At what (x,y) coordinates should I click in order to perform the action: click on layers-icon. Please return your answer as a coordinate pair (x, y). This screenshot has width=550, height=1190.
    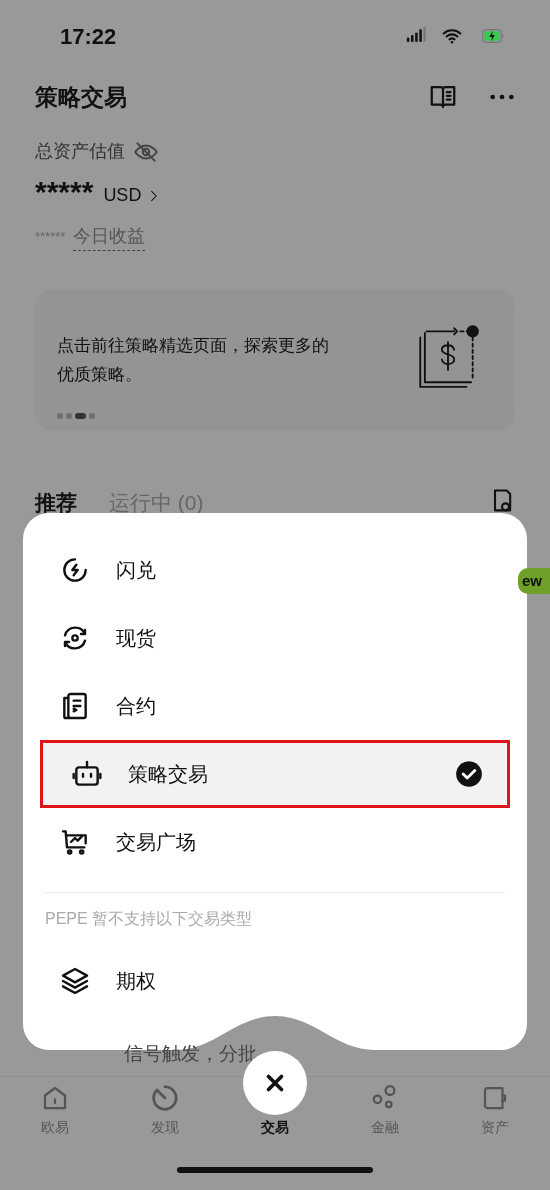
    Looking at the image, I should click on (75, 981).